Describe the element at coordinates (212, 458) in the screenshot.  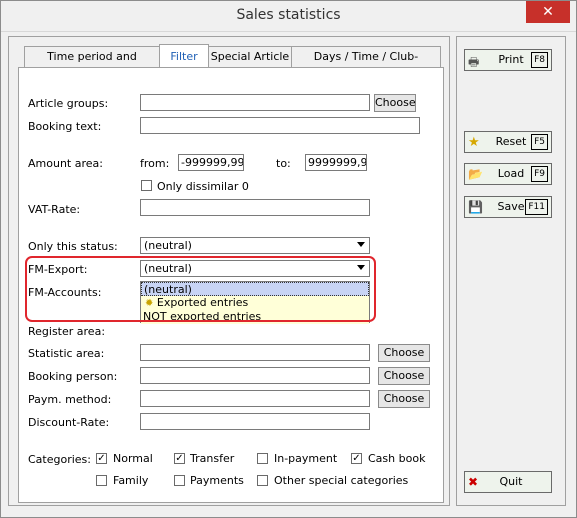
I see `category-transfer-label: Transfer` at that location.